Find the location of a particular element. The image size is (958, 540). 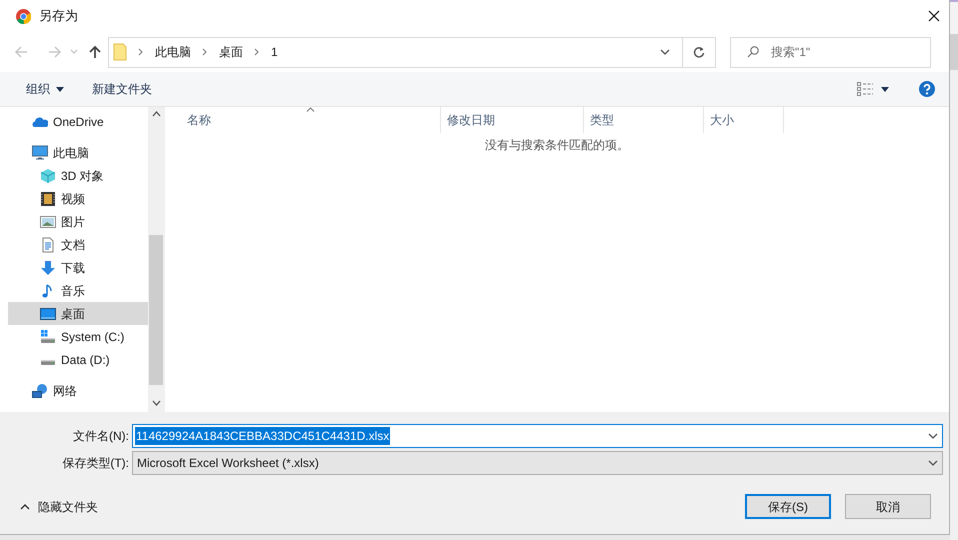

image-icon is located at coordinates (48, 222).